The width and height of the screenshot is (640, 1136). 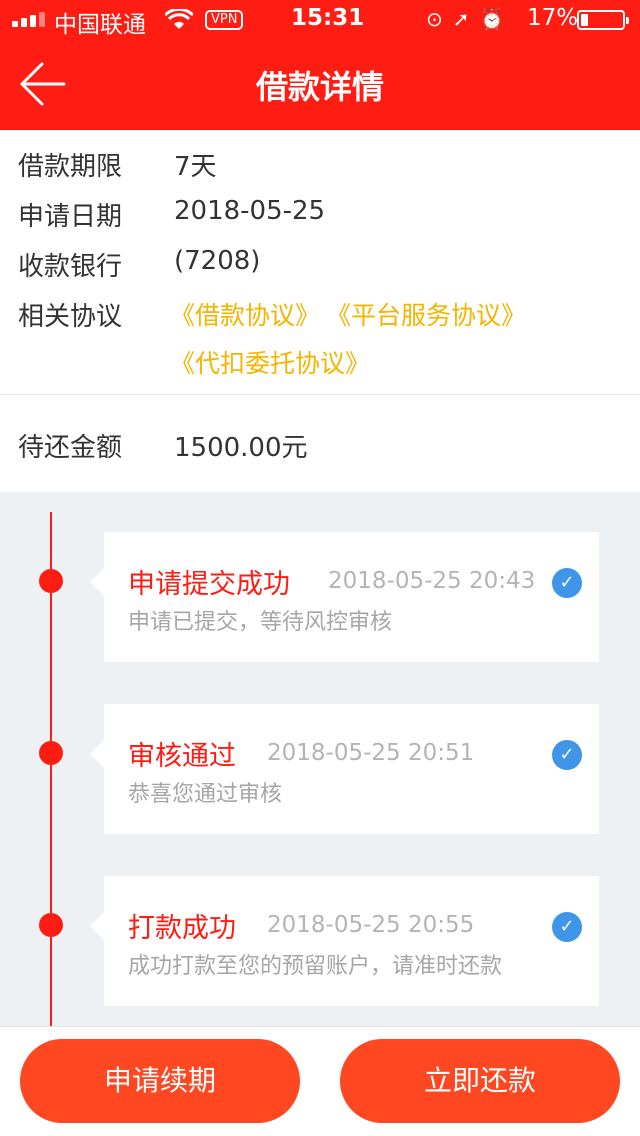 What do you see at coordinates (344, 769) in the screenshot?
I see `timeline-card: 审核通过 2018-05-25 20:51 恭喜您通过审核 ✓` at bounding box center [344, 769].